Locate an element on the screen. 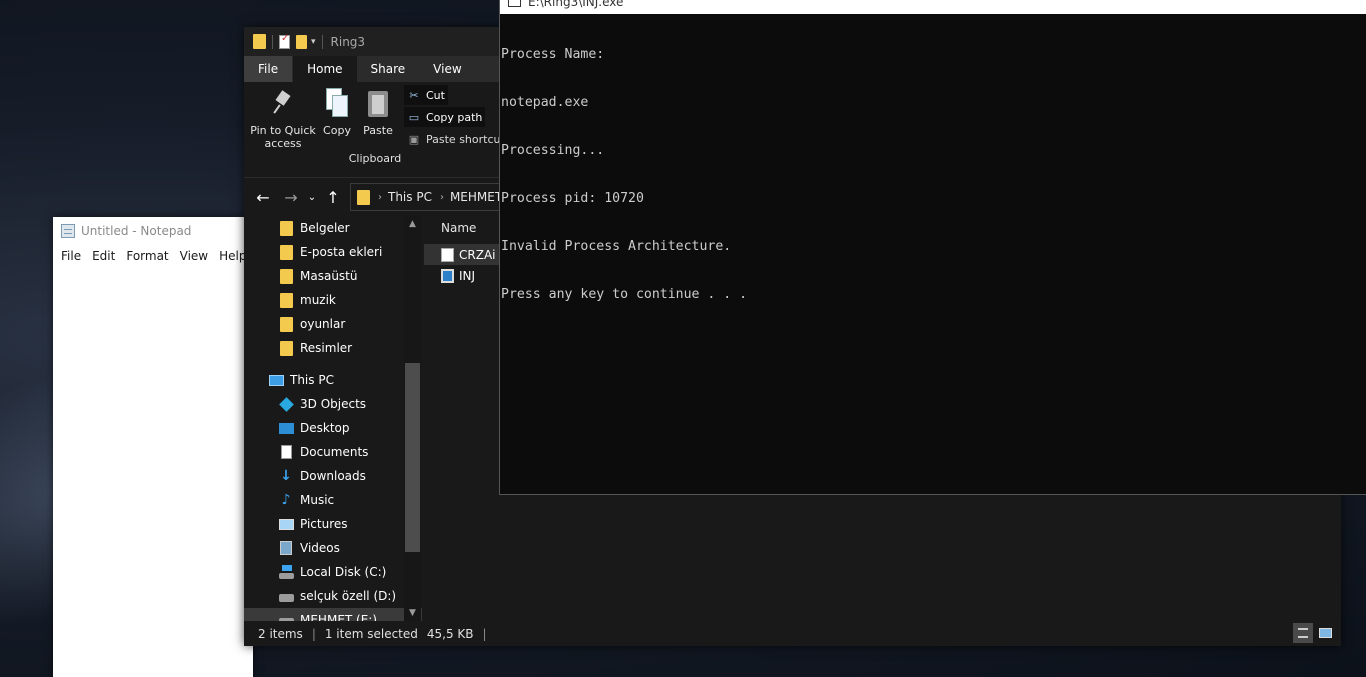  paste-label: Paste is located at coordinates (378, 130).